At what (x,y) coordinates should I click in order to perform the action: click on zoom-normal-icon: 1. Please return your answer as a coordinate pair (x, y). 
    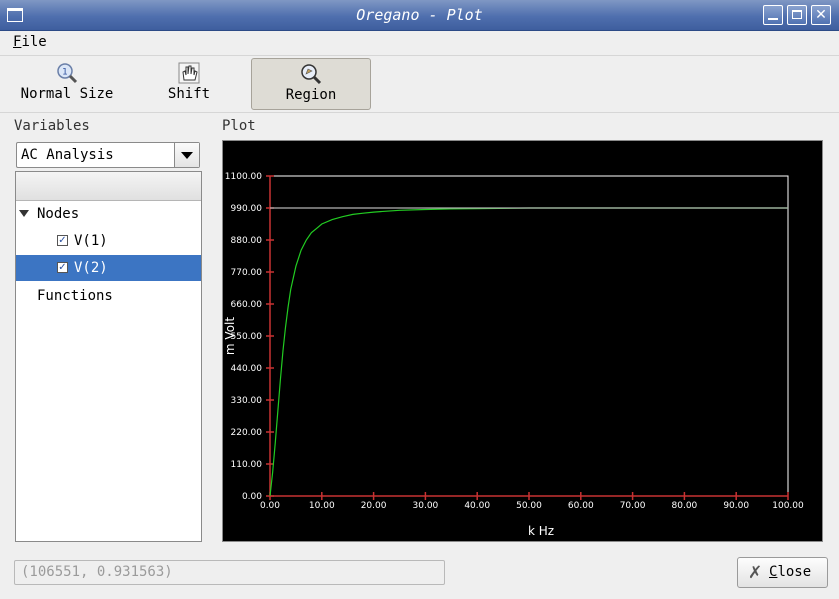
    Looking at the image, I should click on (67, 73).